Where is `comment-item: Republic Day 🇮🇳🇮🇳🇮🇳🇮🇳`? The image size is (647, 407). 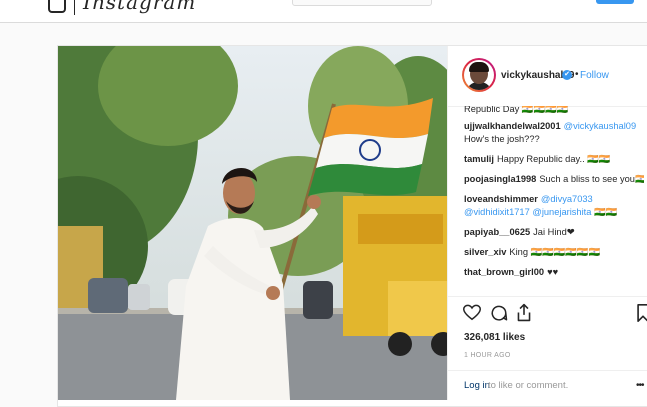 comment-item: Republic Day 🇮🇳🇮🇳🇮🇳🇮🇳 is located at coordinates (516, 111).